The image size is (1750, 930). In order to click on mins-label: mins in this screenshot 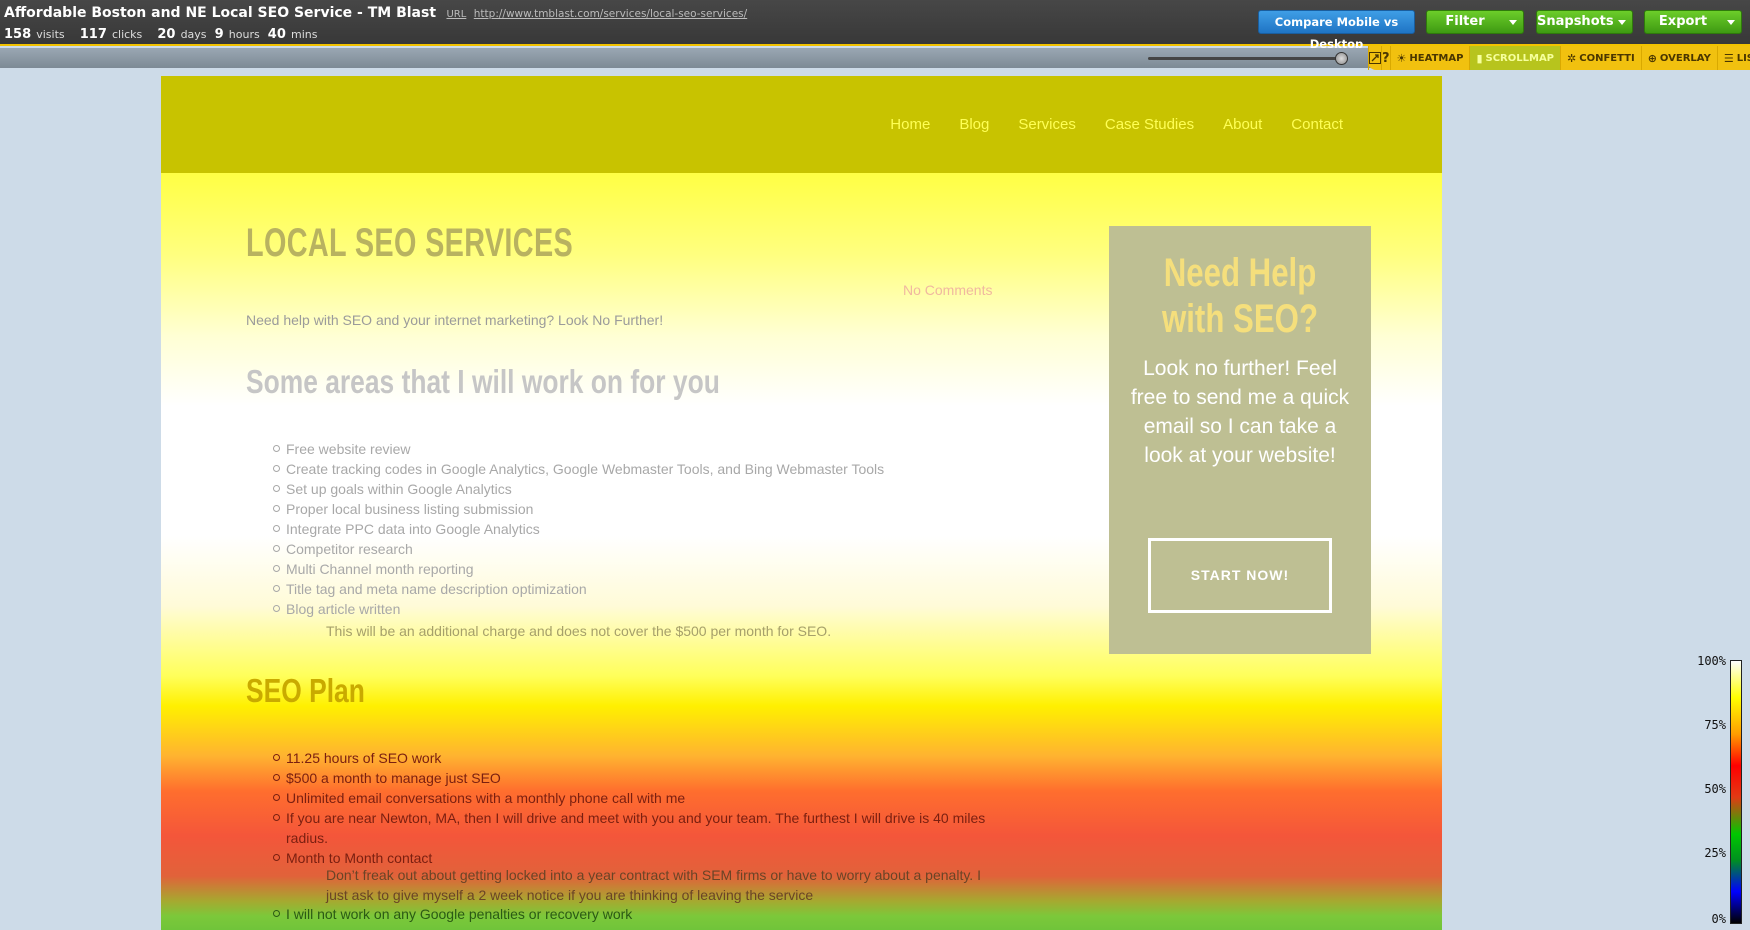, I will do `click(304, 34)`.